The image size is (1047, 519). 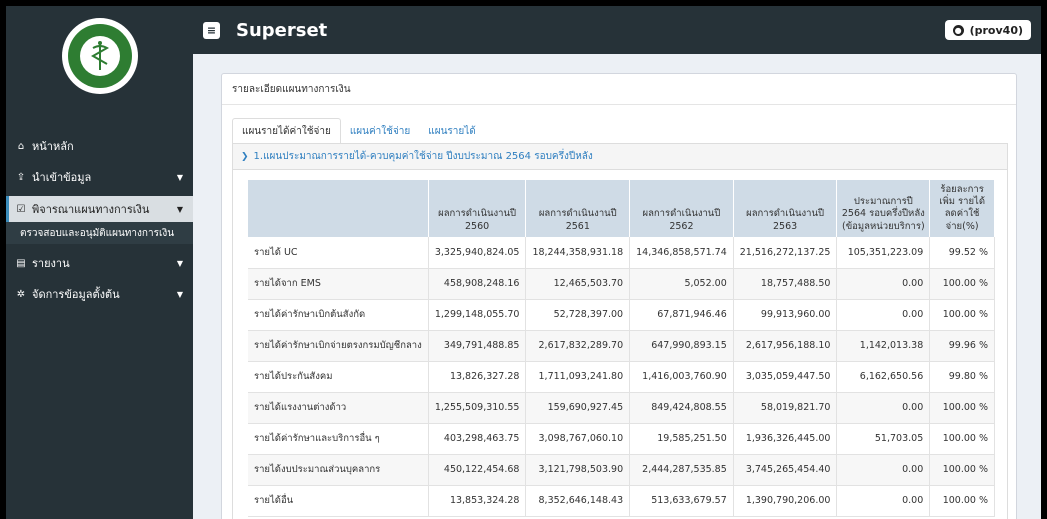 What do you see at coordinates (578, 315) in the screenshot?
I see `table-cell: 52,728,397.00` at bounding box center [578, 315].